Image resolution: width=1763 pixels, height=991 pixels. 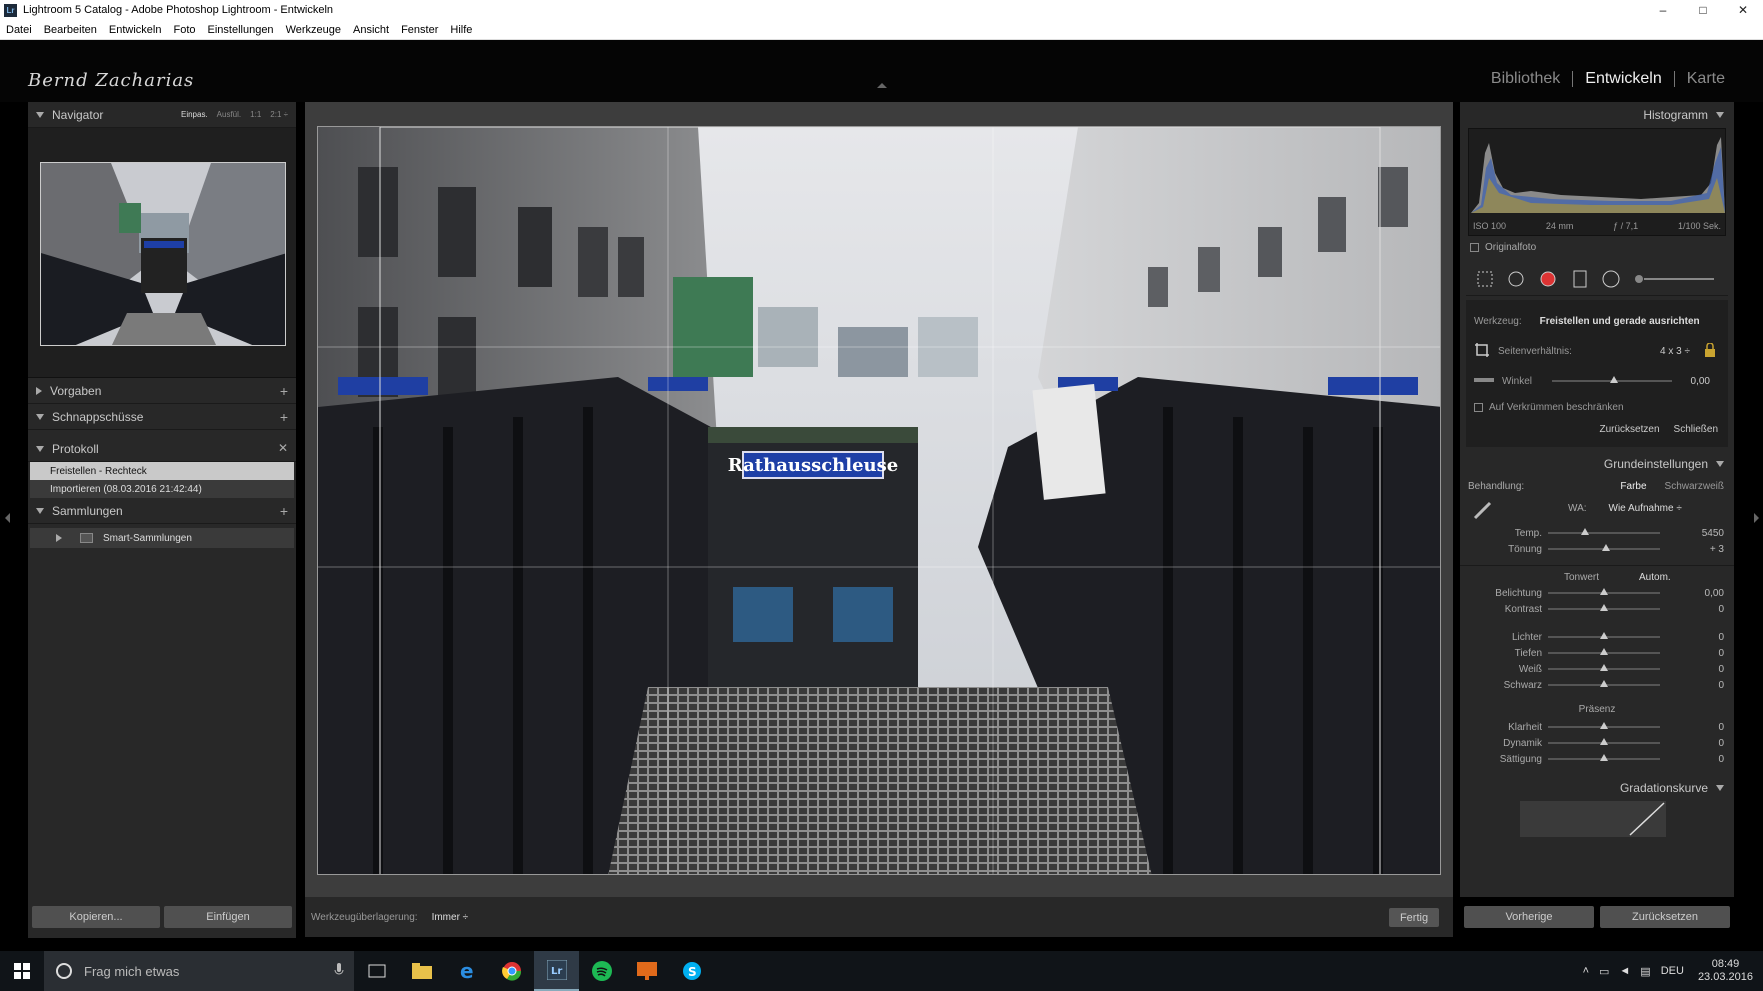 What do you see at coordinates (1725, 971) in the screenshot?
I see `clock: 08:49 23.03.2016` at bounding box center [1725, 971].